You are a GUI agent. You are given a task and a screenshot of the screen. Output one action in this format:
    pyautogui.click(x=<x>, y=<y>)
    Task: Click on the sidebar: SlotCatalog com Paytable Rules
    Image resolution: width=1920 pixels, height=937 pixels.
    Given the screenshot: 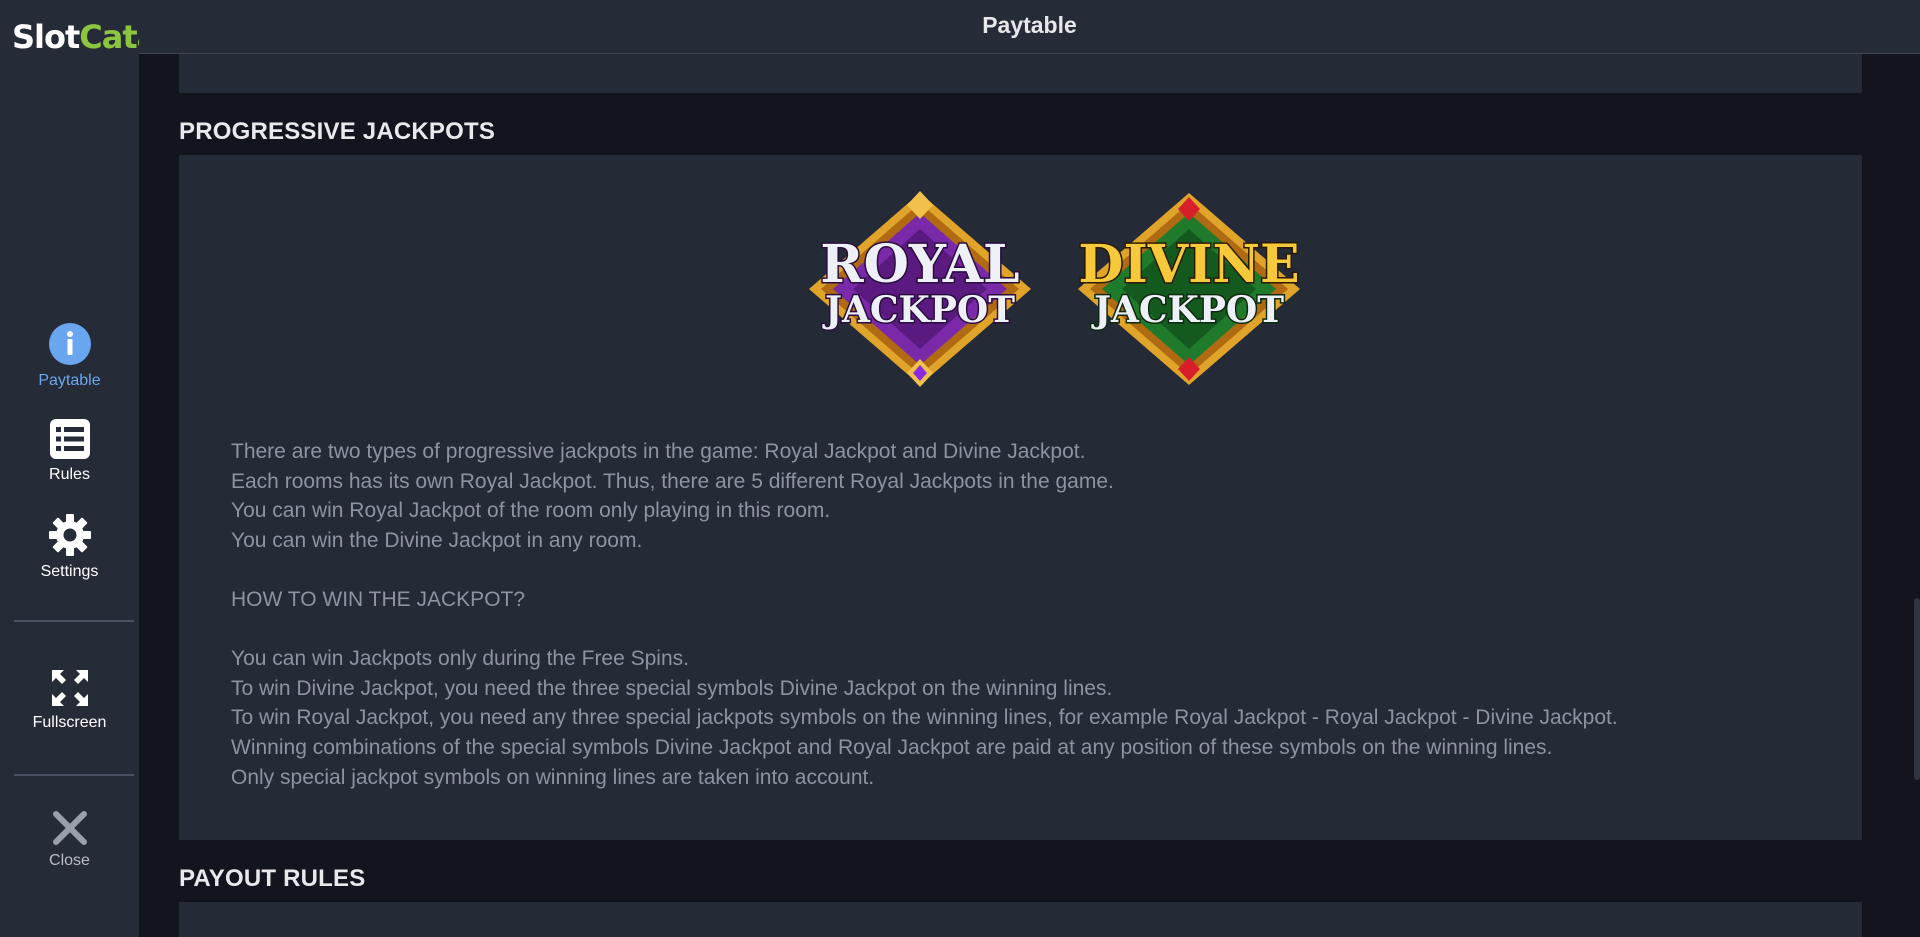 What is the action you would take?
    pyautogui.click(x=105, y=468)
    